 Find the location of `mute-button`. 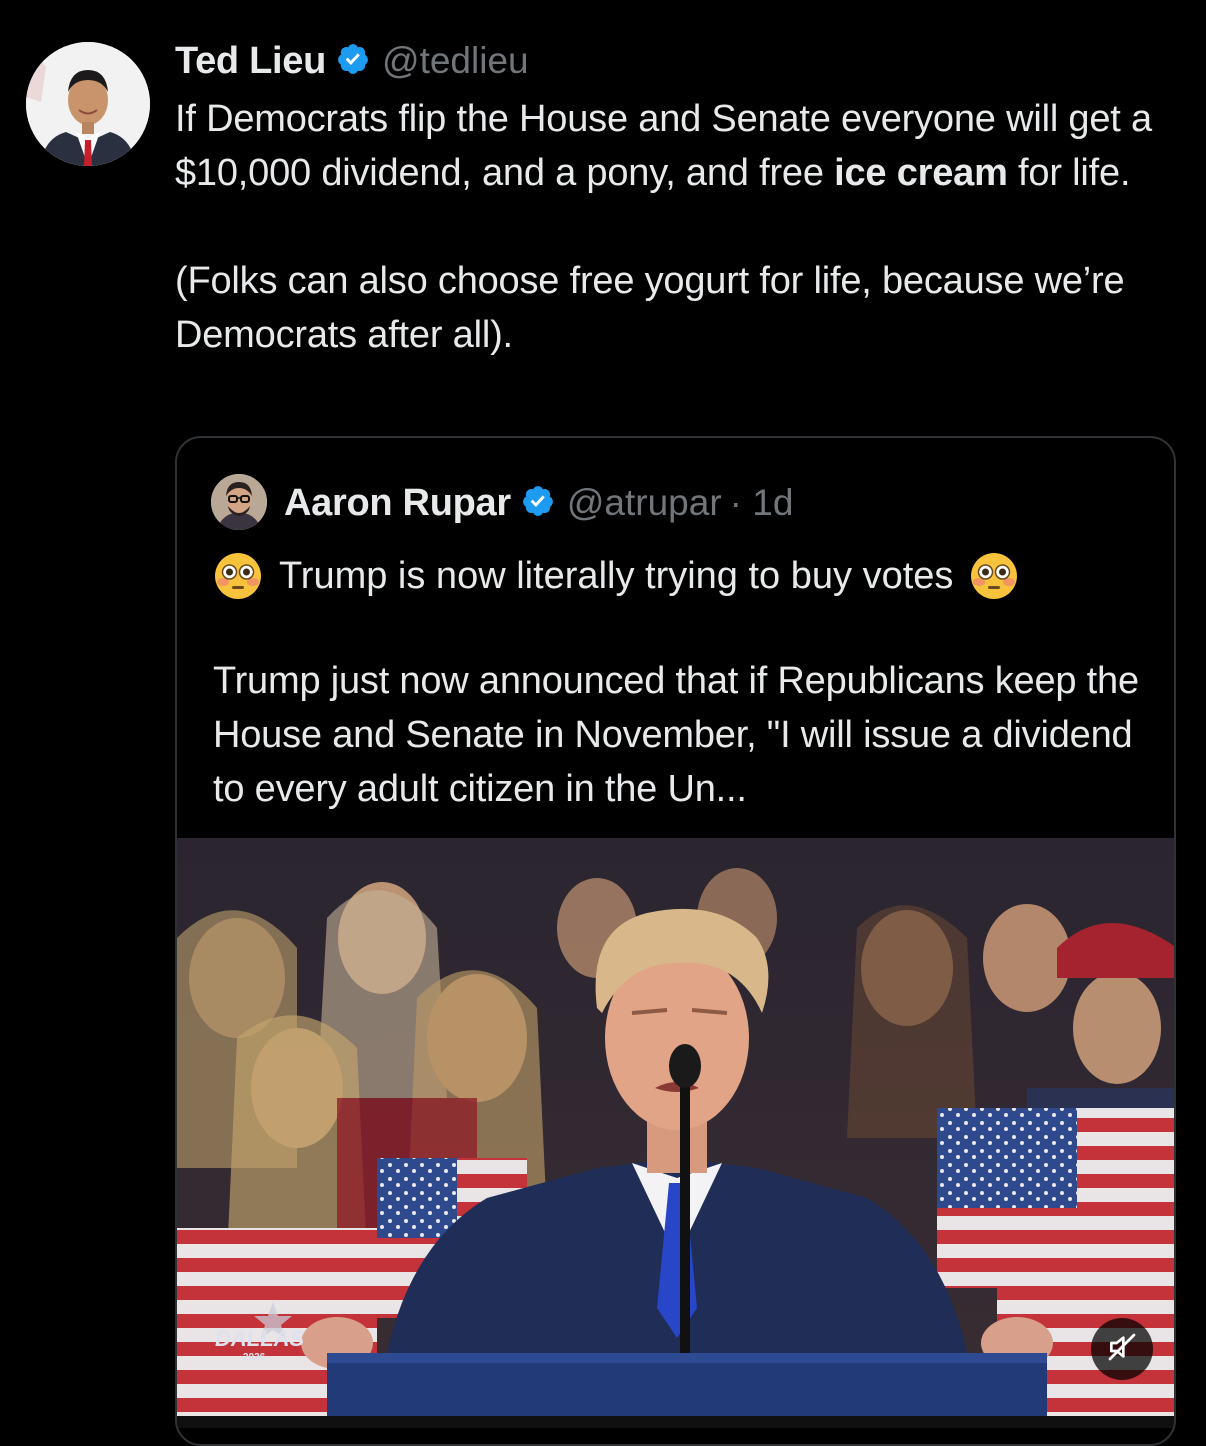

mute-button is located at coordinates (1122, 1349).